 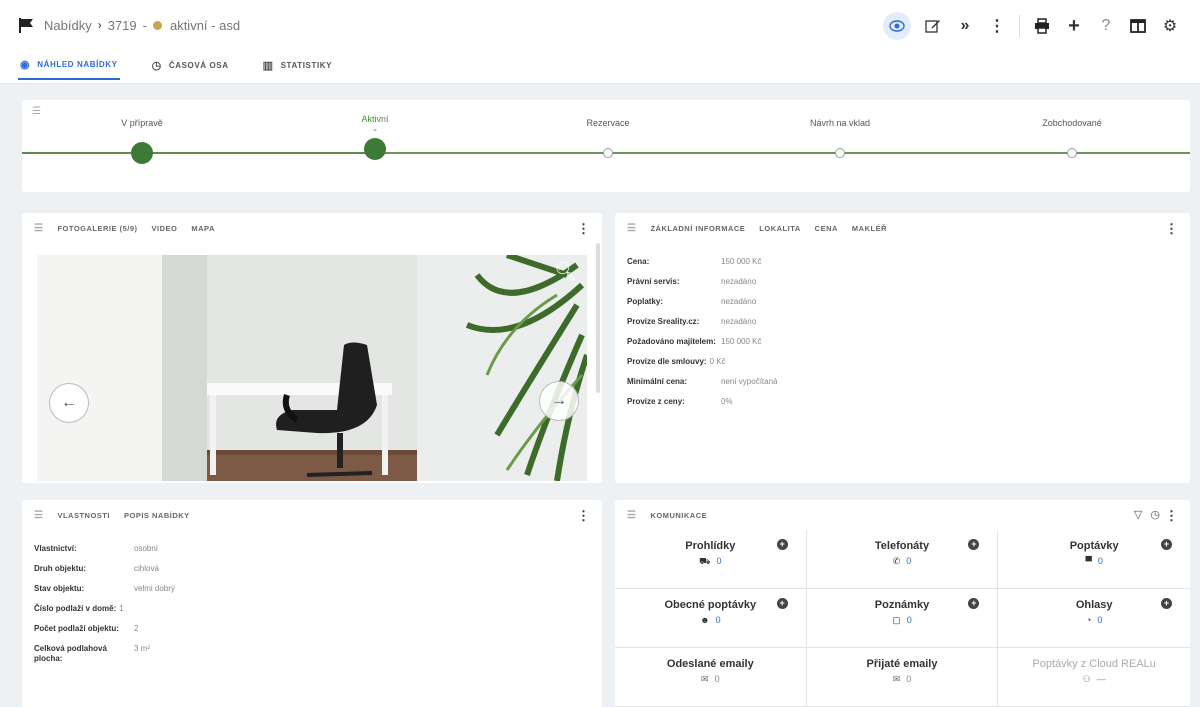 I want to click on tab-properties: VLASTNOSTI, so click(x=83, y=515).